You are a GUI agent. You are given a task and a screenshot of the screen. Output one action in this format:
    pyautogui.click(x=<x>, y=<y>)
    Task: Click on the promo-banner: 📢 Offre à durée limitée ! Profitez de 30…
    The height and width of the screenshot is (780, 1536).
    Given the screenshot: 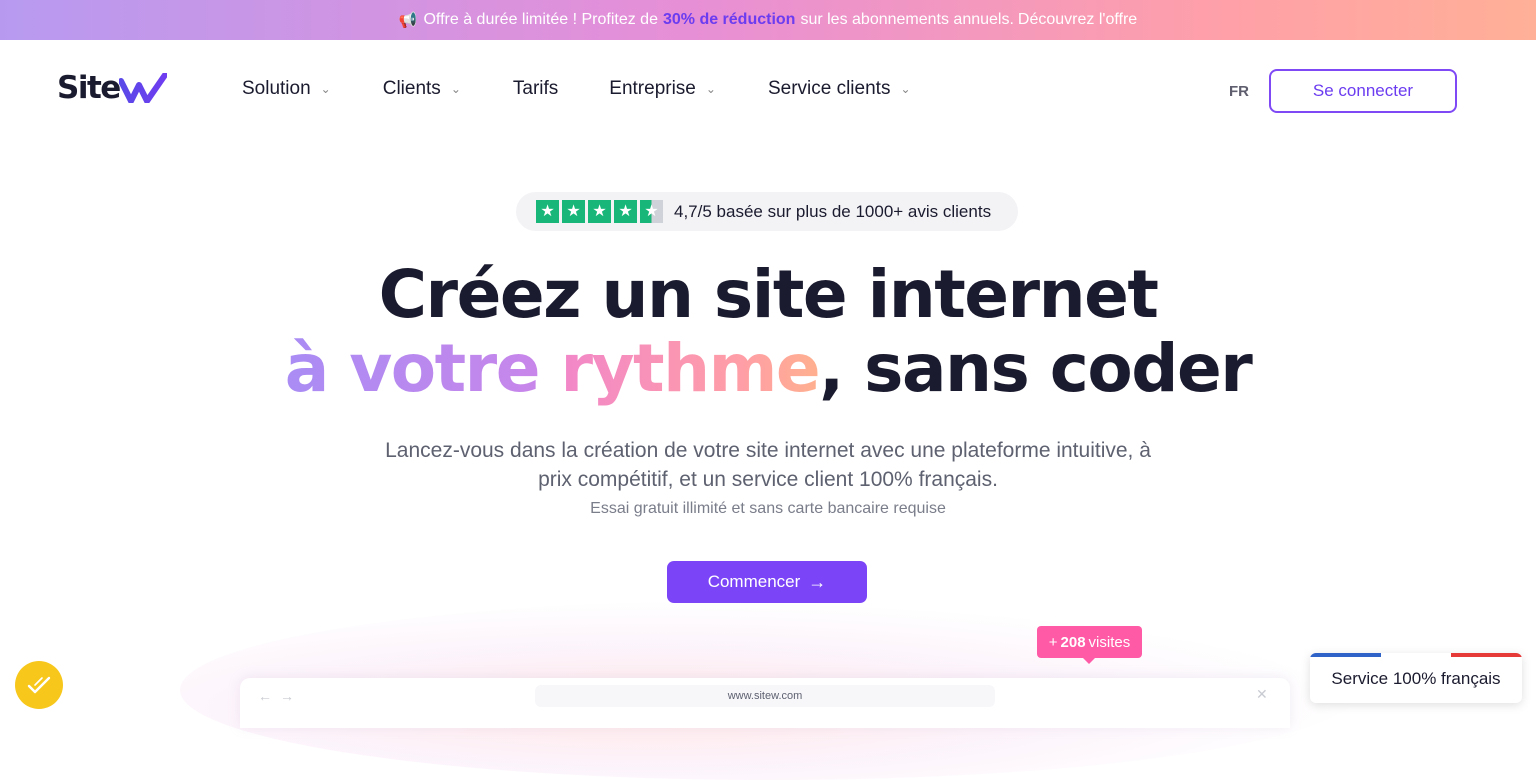 What is the action you would take?
    pyautogui.click(x=768, y=20)
    